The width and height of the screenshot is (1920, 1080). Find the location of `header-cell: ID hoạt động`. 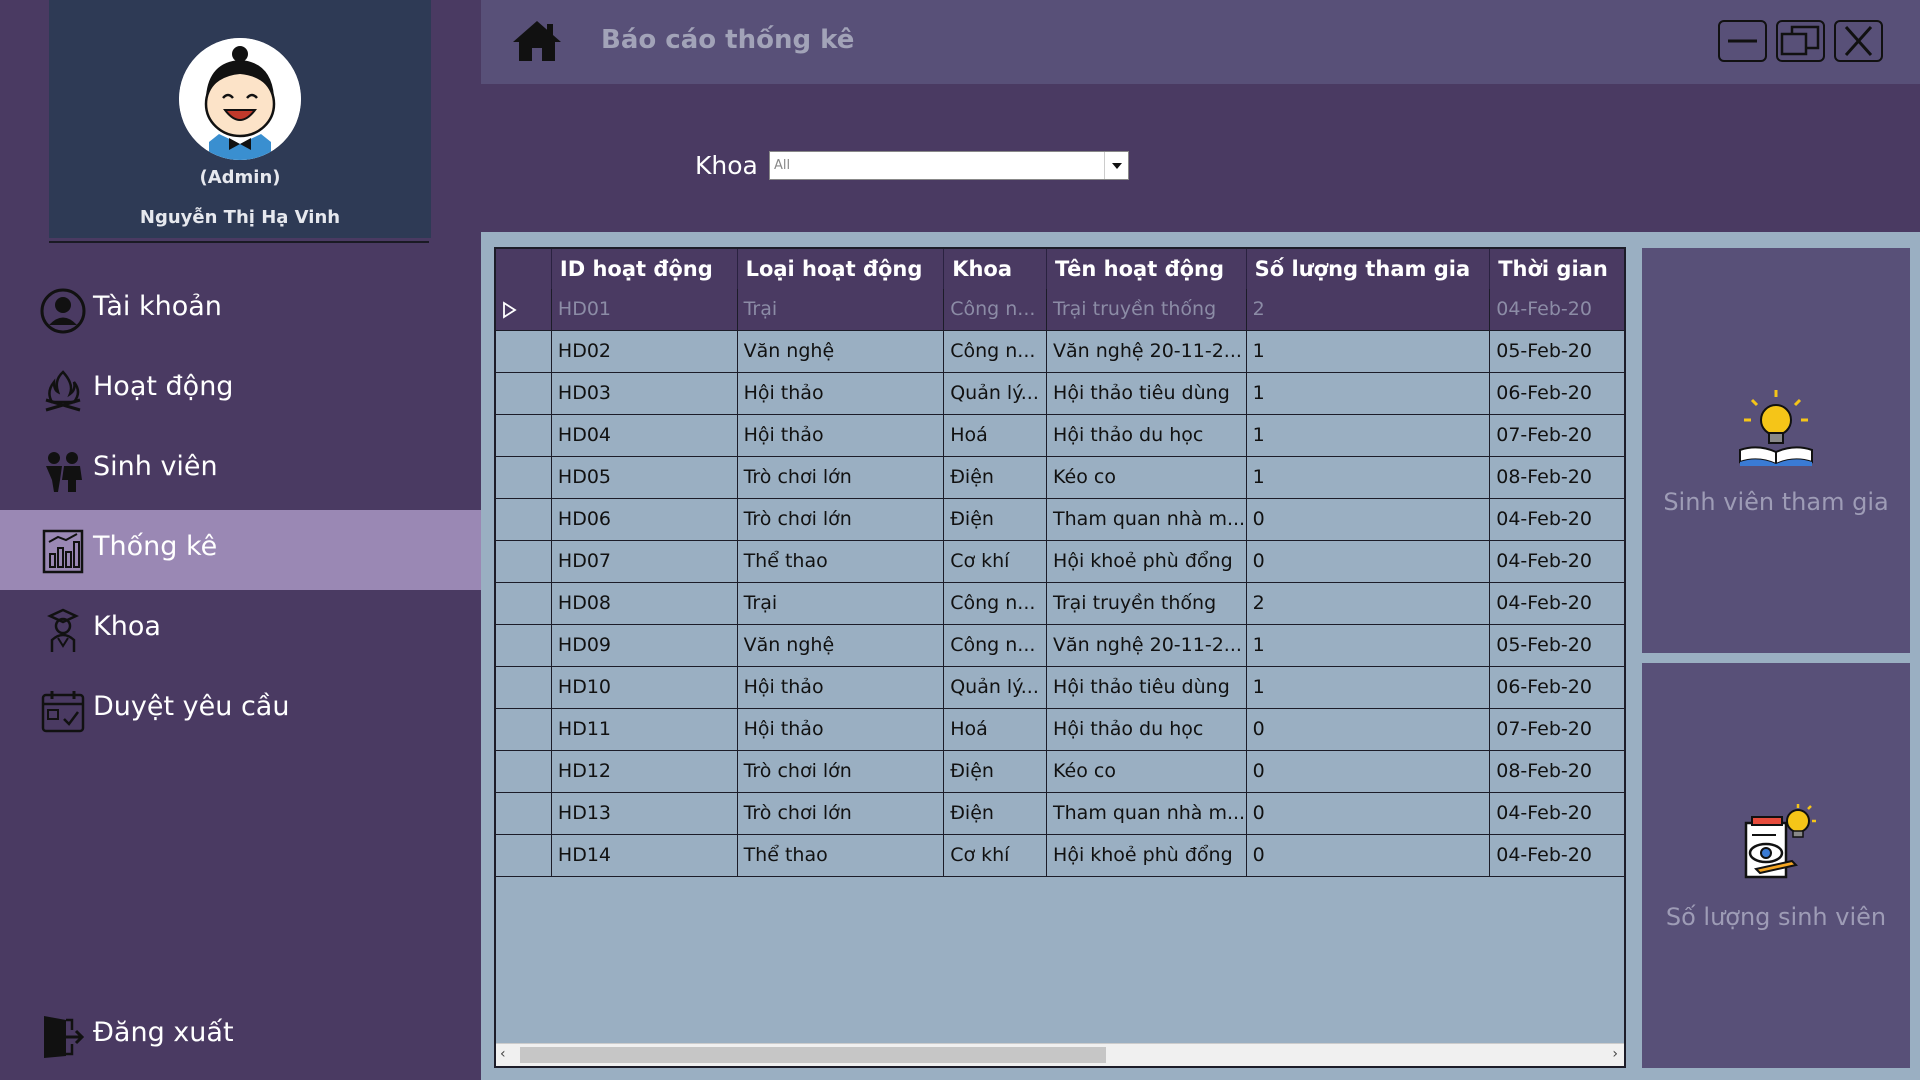

header-cell: ID hoạt động is located at coordinates (645, 269).